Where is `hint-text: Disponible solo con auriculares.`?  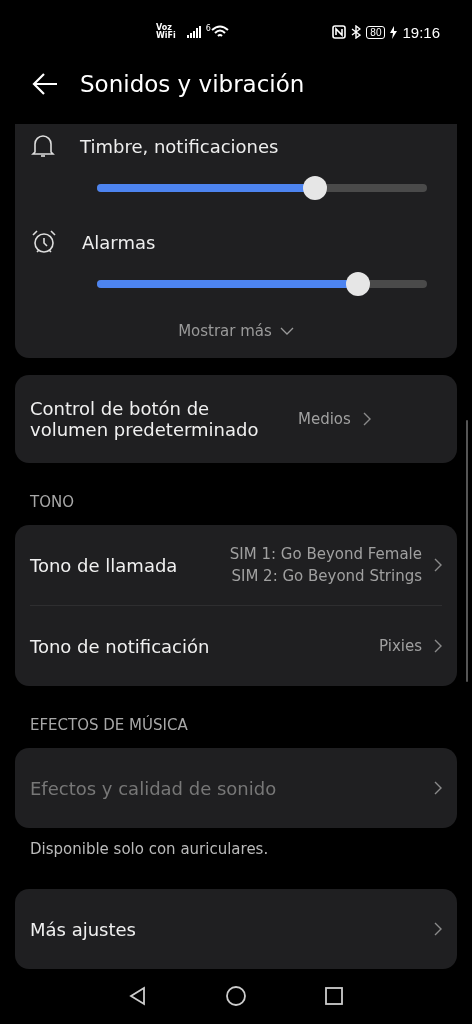
hint-text: Disponible solo con auriculares. is located at coordinates (149, 849).